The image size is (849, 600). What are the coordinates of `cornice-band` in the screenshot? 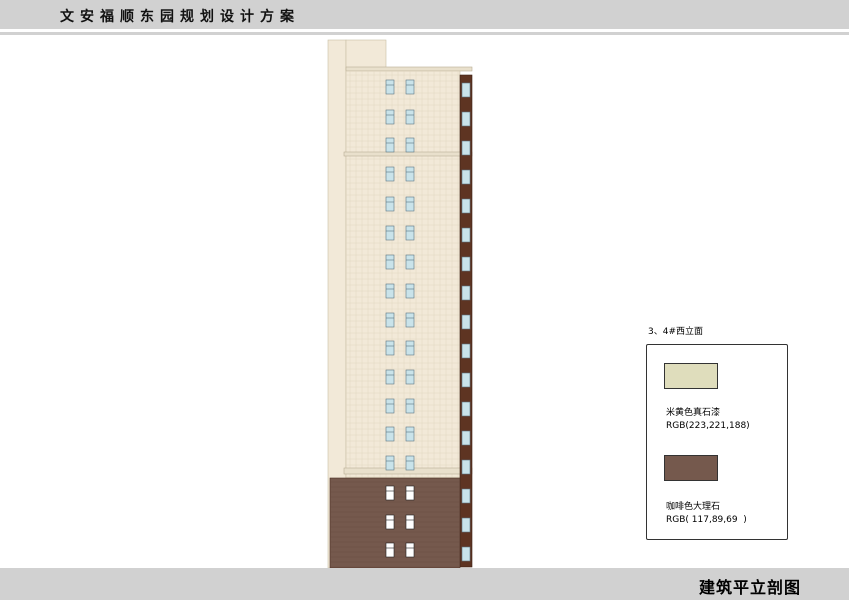 It's located at (408, 154).